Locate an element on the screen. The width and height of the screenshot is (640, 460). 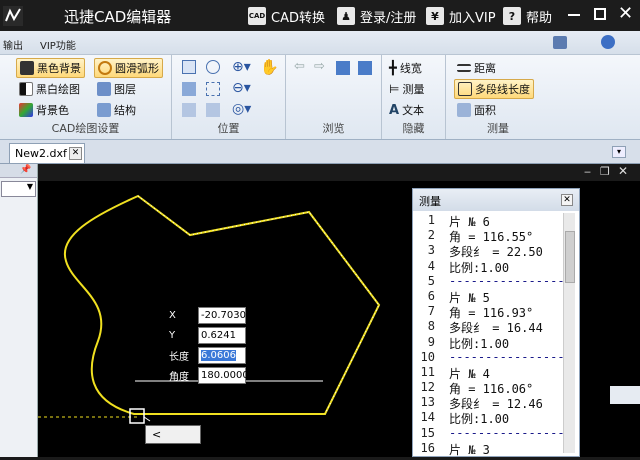
group-hide: ╋ 线宽 ⊨ 测量 A 文本 隐藏 is located at coordinates (414, 97).